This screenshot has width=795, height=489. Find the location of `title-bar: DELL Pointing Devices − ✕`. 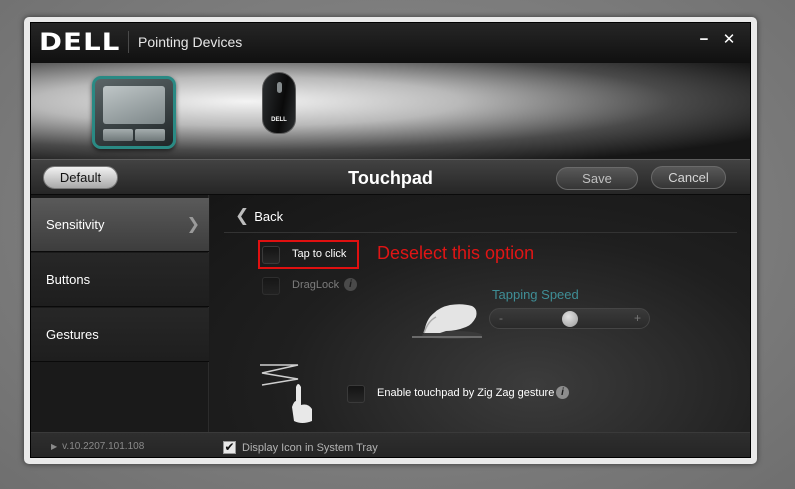

title-bar: DELL Pointing Devices − ✕ is located at coordinates (390, 43).